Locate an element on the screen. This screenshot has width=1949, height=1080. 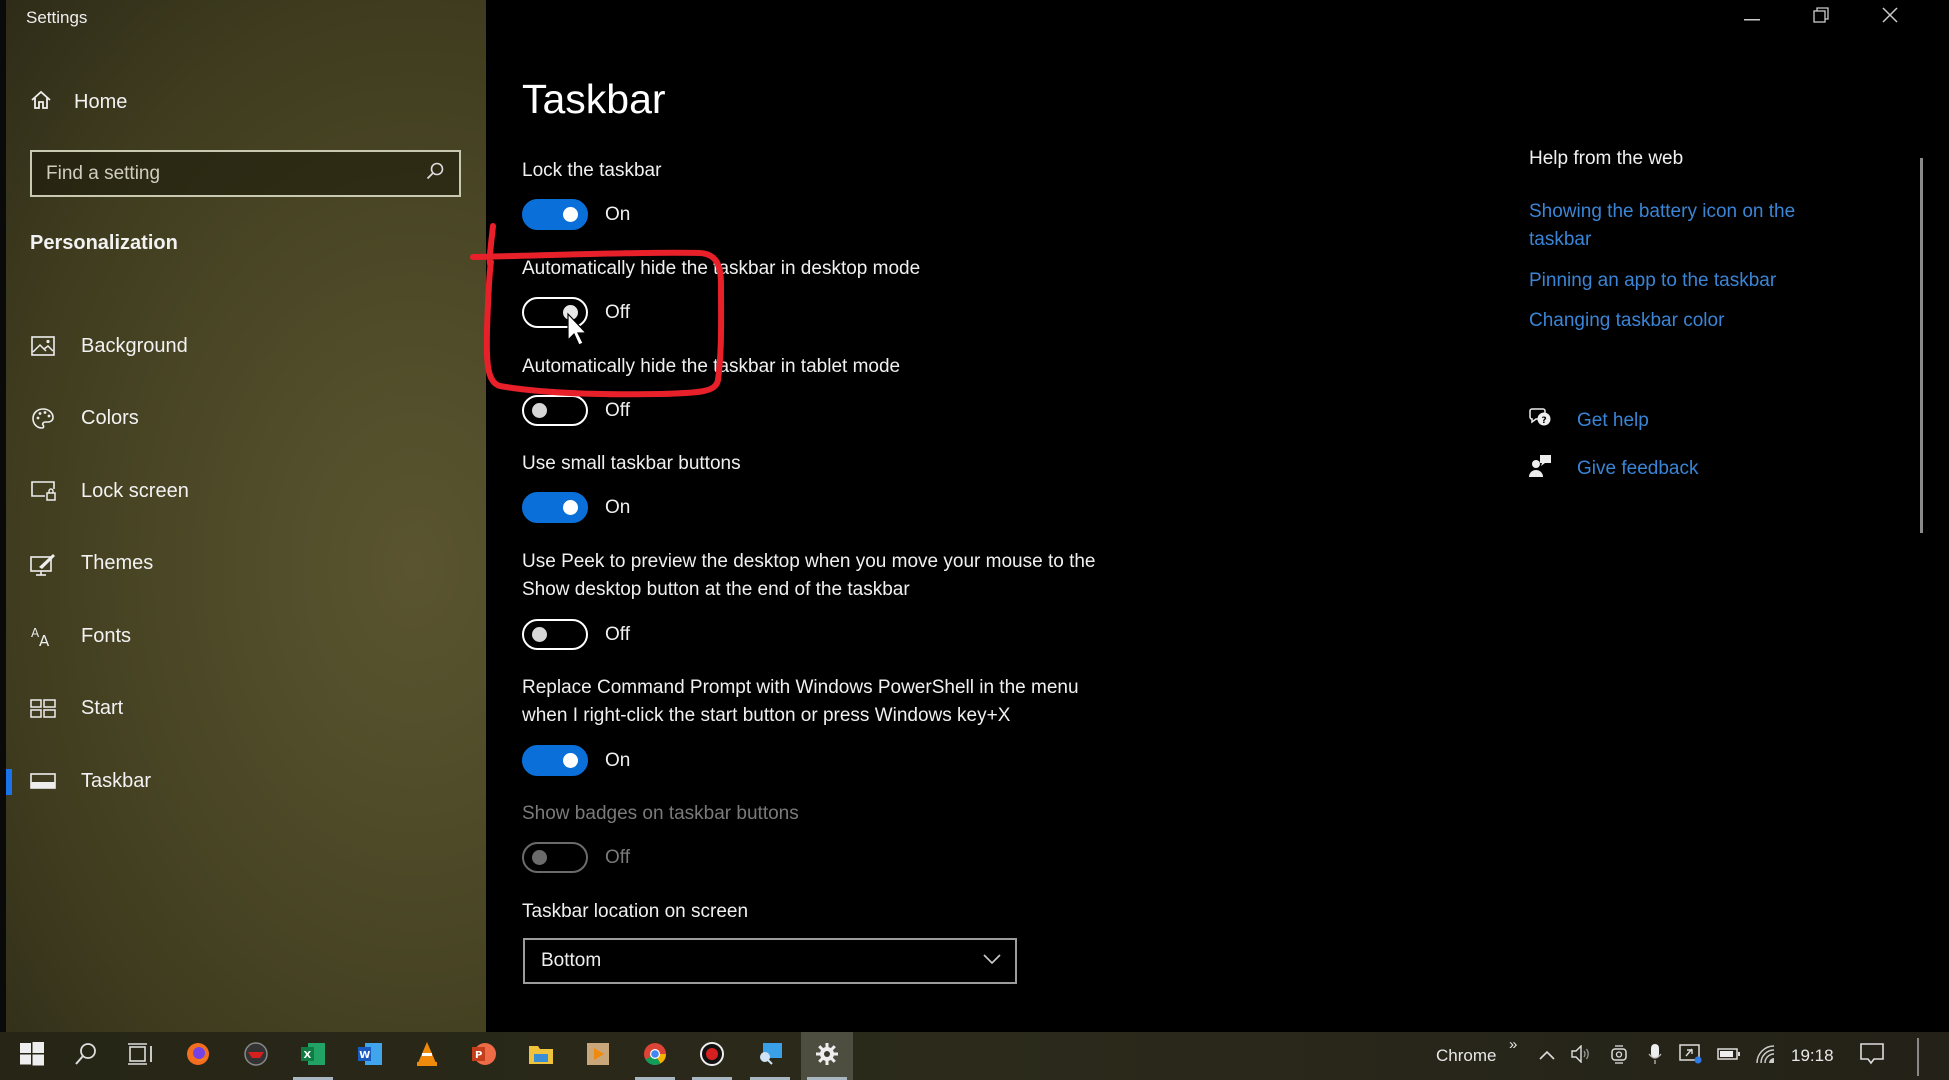
toggle-powershell: On is located at coordinates (576, 760).